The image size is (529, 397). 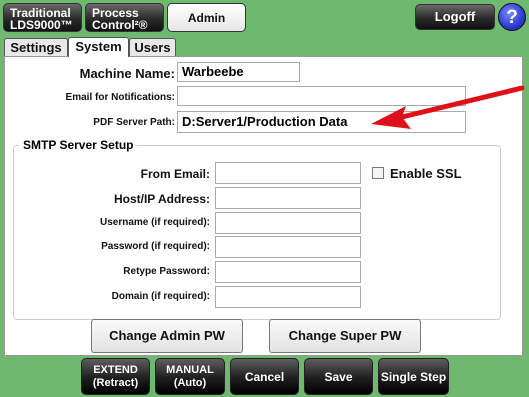 What do you see at coordinates (161, 199) in the screenshot?
I see `host-address-label: Host/IP Address:` at bounding box center [161, 199].